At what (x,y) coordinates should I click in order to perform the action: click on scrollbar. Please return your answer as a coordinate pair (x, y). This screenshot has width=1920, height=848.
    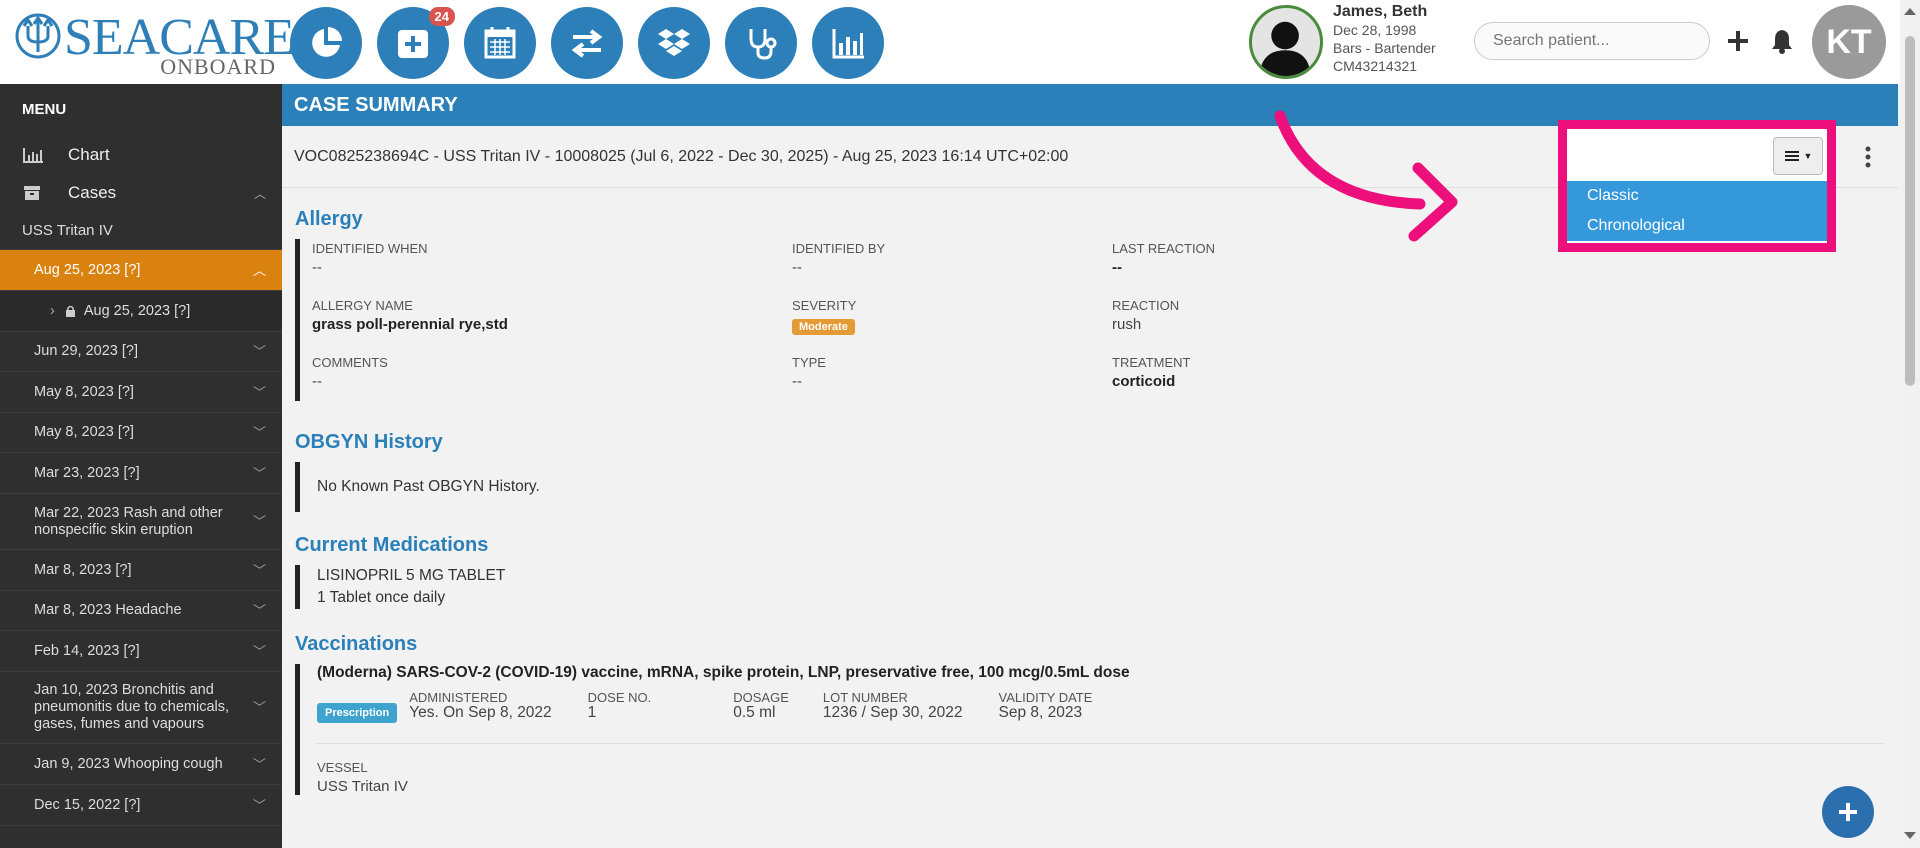
    Looking at the image, I should click on (1910, 424).